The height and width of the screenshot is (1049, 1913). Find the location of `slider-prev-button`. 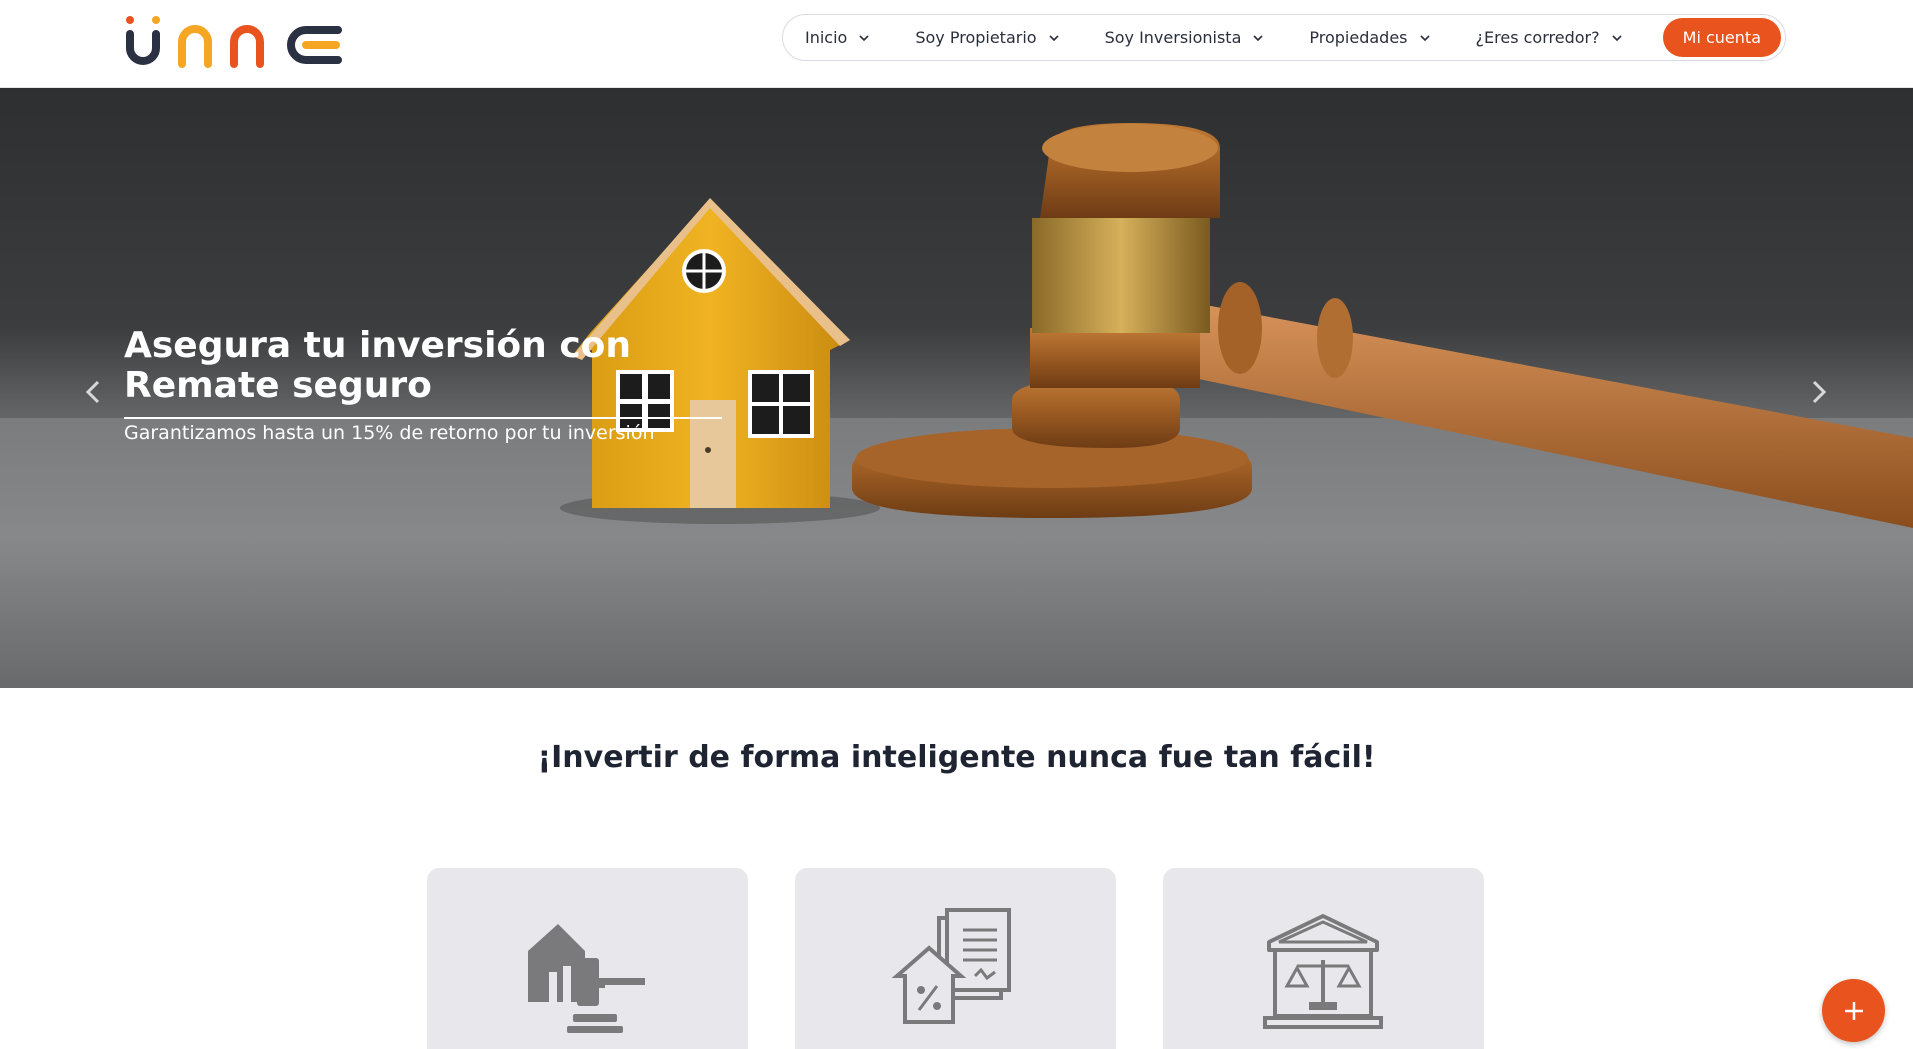

slider-prev-button is located at coordinates (93, 392).